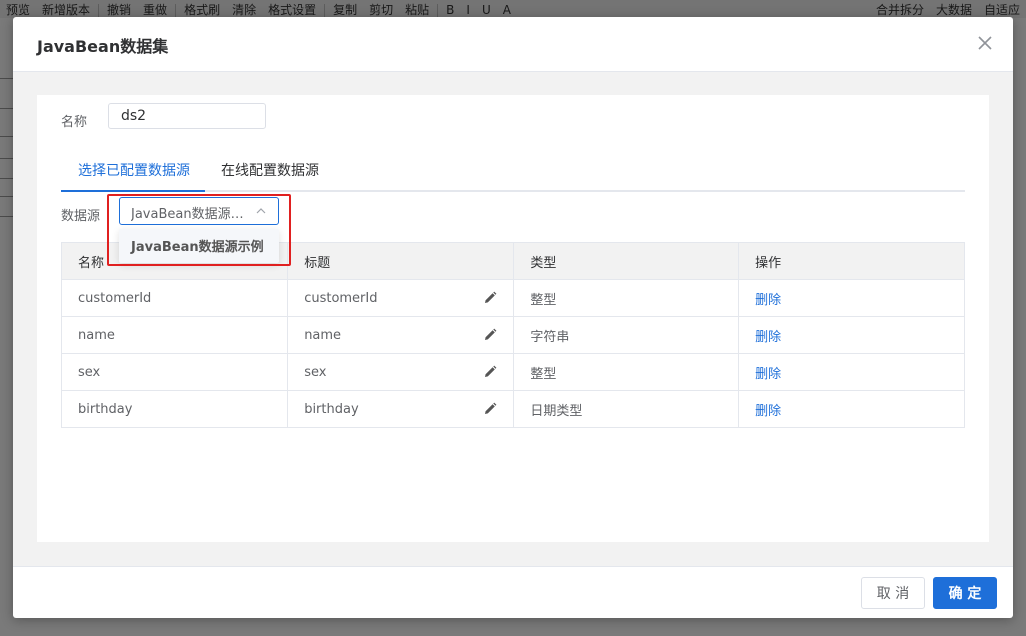 This screenshot has height=636, width=1026. I want to click on tabs: 选择已配置数据源 在线配置数据源, so click(513, 174).